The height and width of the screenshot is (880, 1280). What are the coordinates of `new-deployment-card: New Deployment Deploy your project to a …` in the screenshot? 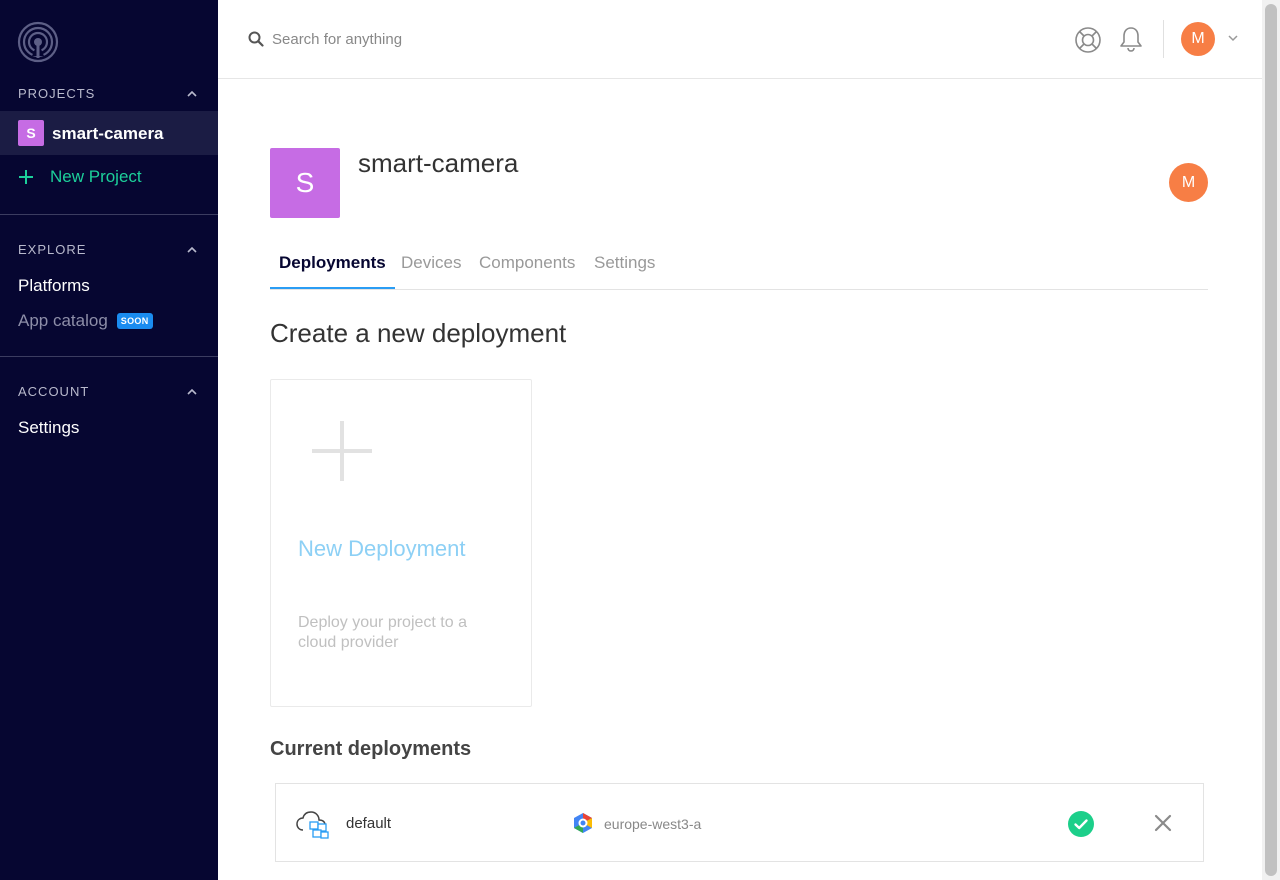 It's located at (401, 543).